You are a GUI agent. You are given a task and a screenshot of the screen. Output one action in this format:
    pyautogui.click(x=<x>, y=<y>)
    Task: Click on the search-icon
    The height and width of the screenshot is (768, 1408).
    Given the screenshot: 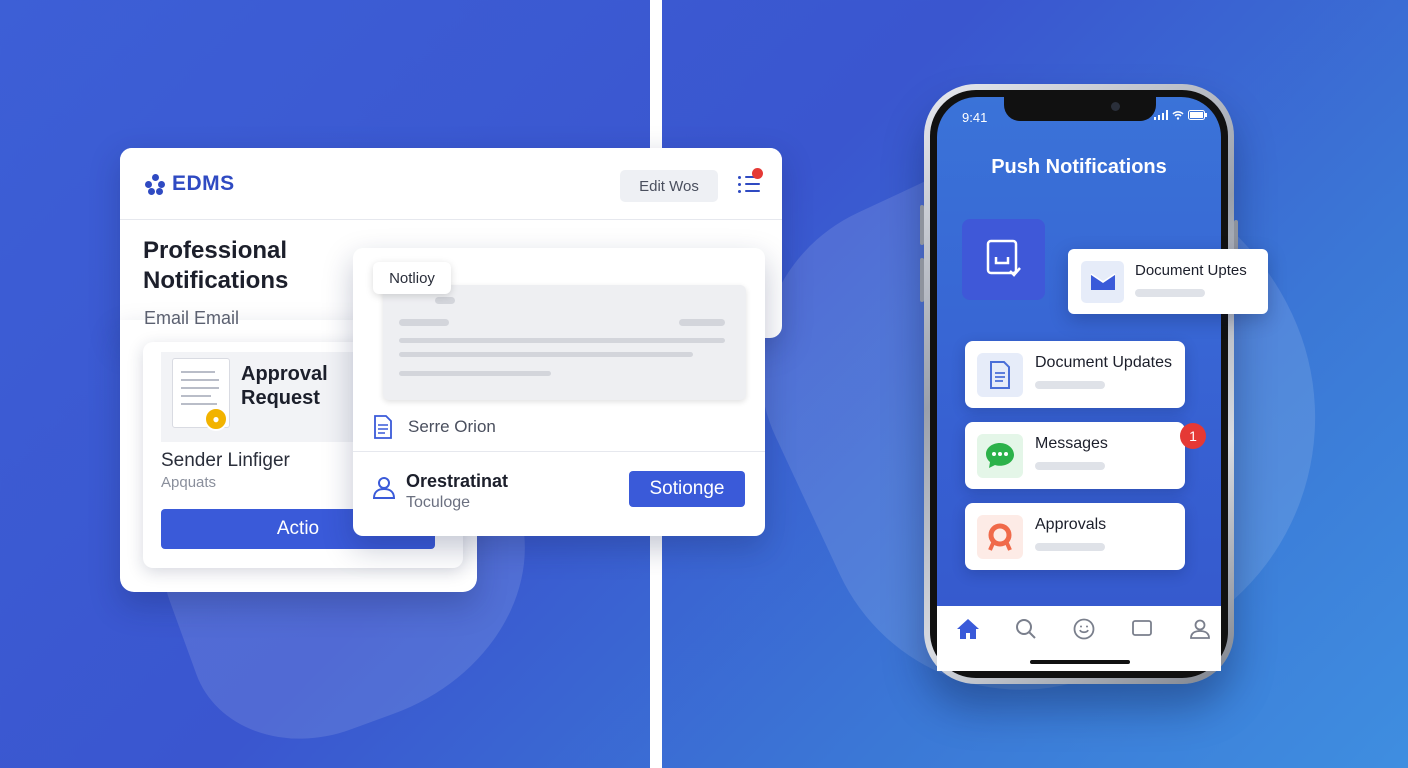 What is the action you would take?
    pyautogui.click(x=1026, y=629)
    